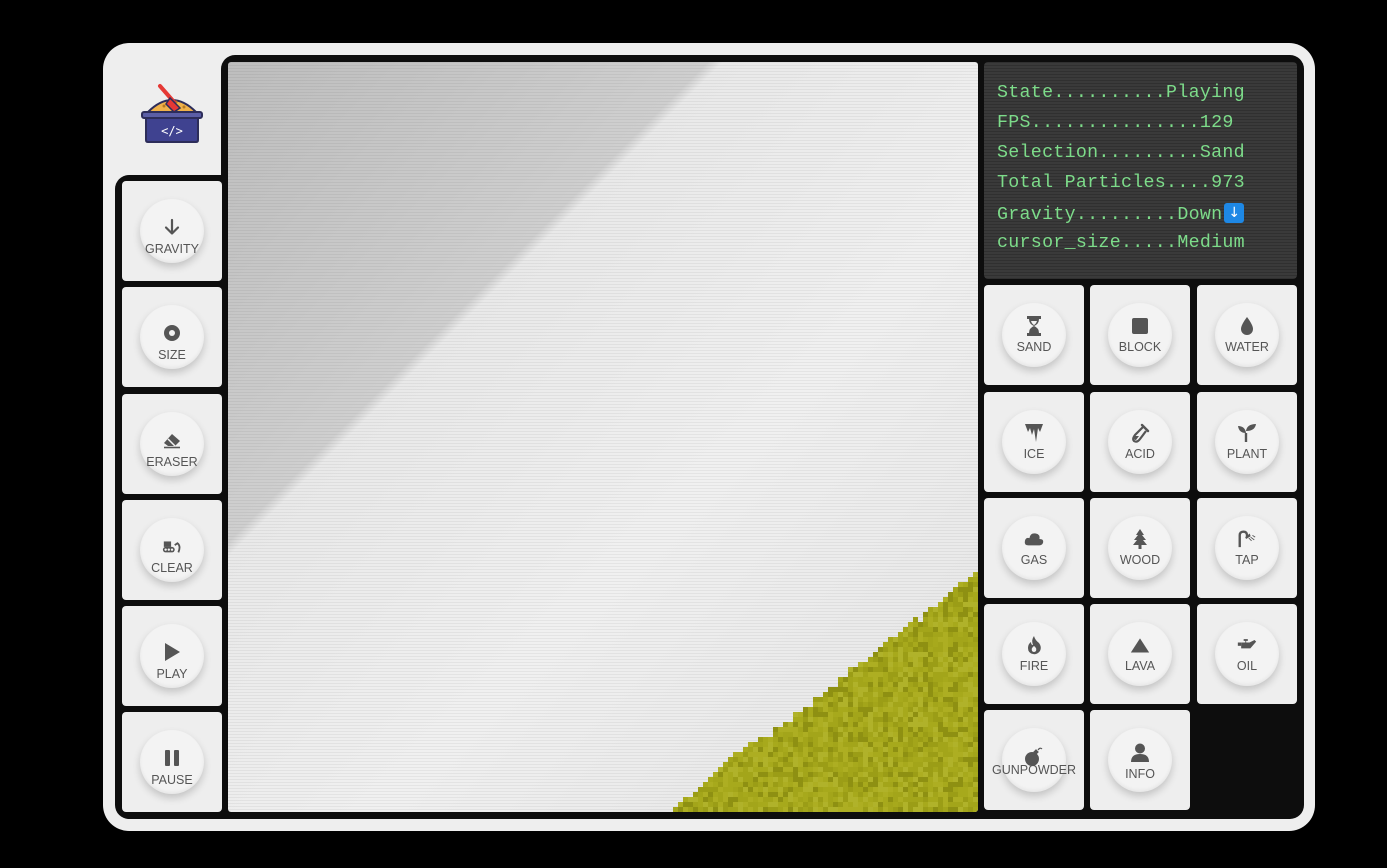  What do you see at coordinates (1034, 347) in the screenshot?
I see `sand-label: SAND` at bounding box center [1034, 347].